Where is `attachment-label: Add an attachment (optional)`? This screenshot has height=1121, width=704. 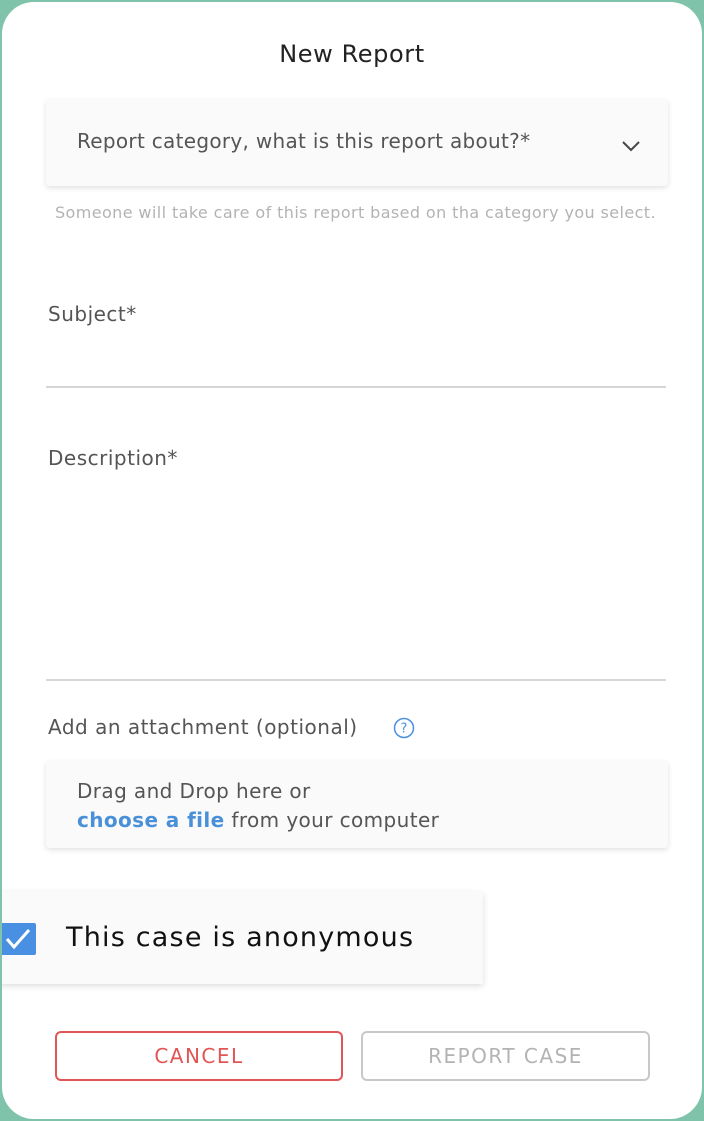
attachment-label: Add an attachment (optional) is located at coordinates (203, 727).